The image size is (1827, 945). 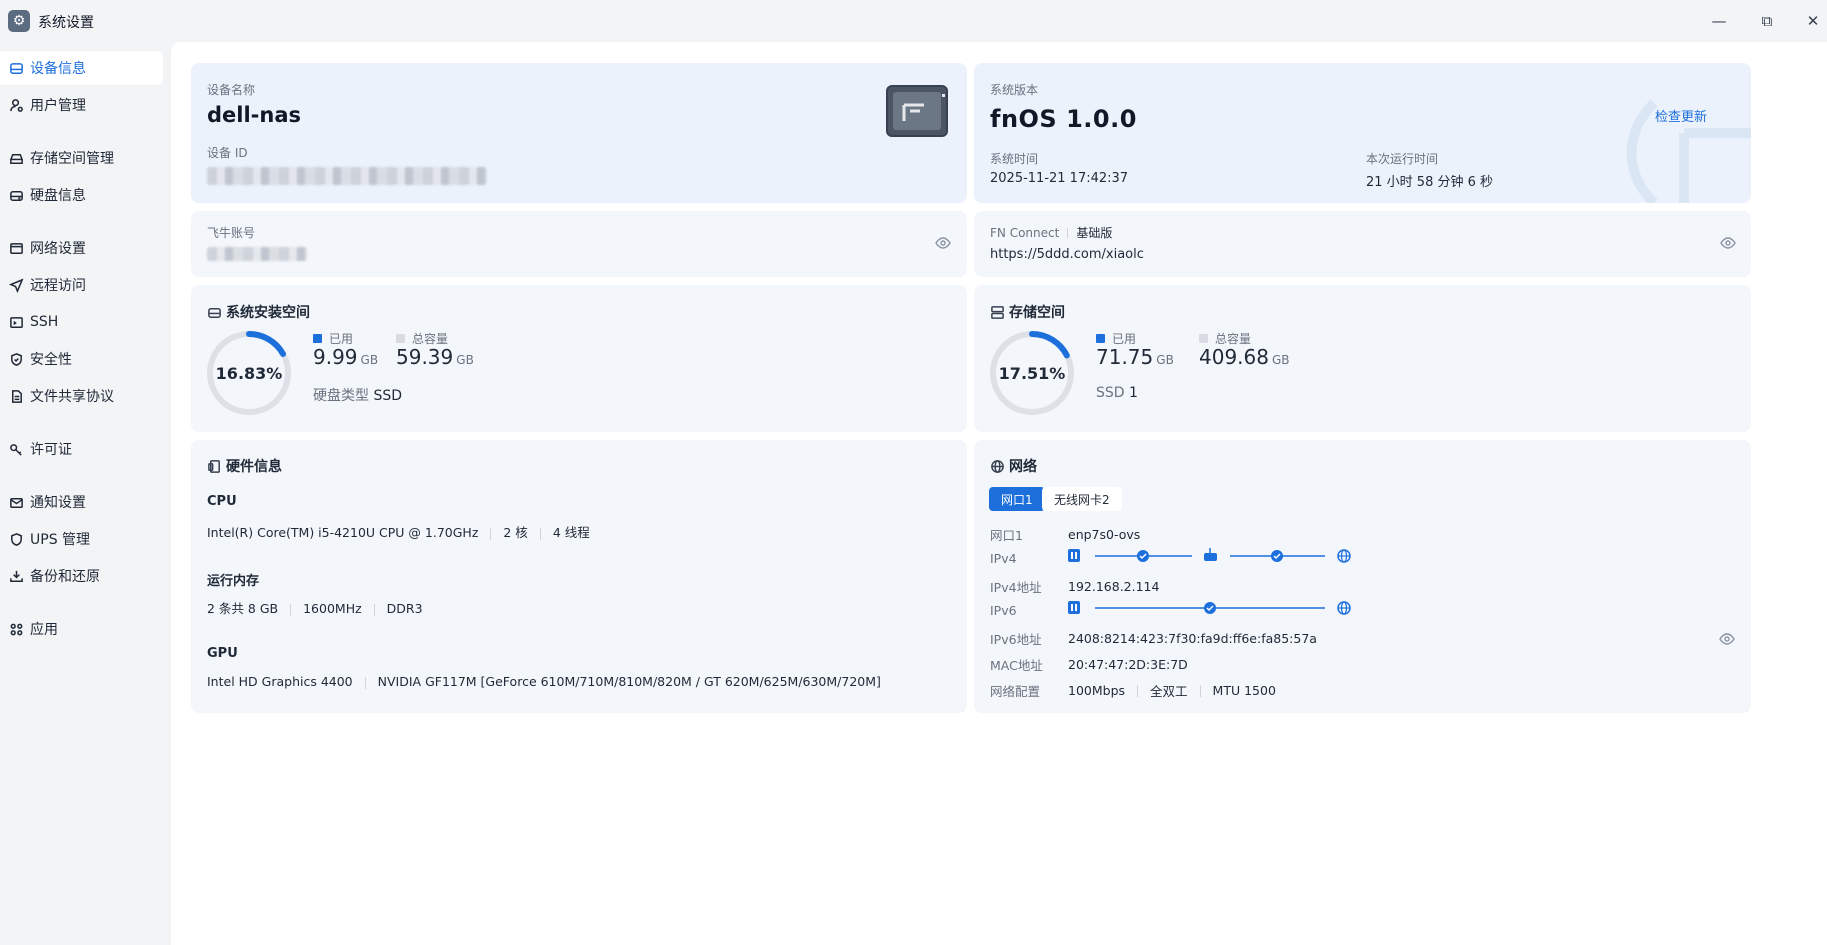 I want to click on sidebar-item-label: 安全性, so click(x=51, y=360).